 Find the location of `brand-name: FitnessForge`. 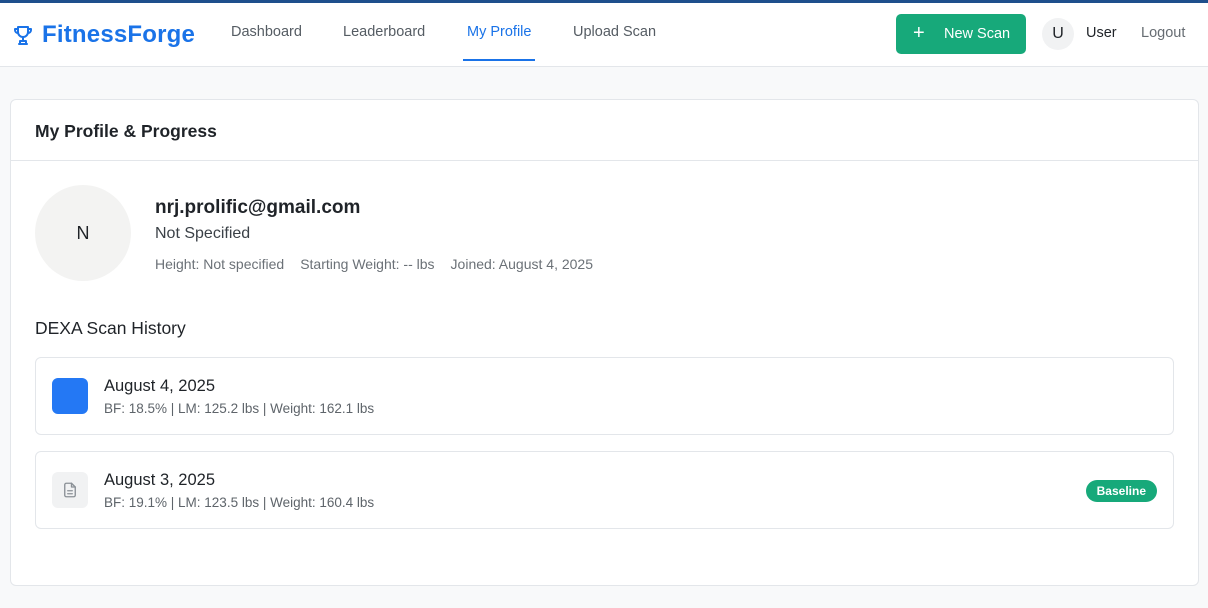

brand-name: FitnessForge is located at coordinates (119, 34).